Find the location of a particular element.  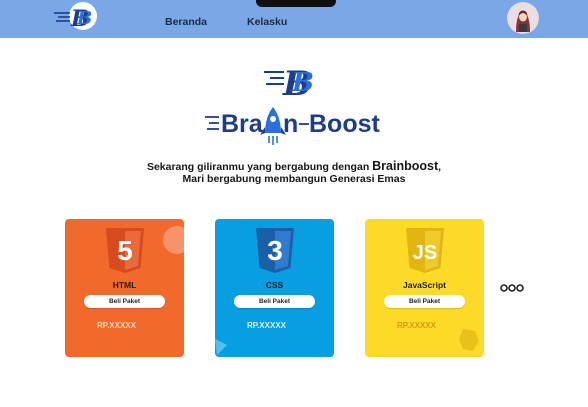

tagline-line-2: Mari bergabung membangun Generasi Emas is located at coordinates (294, 179).